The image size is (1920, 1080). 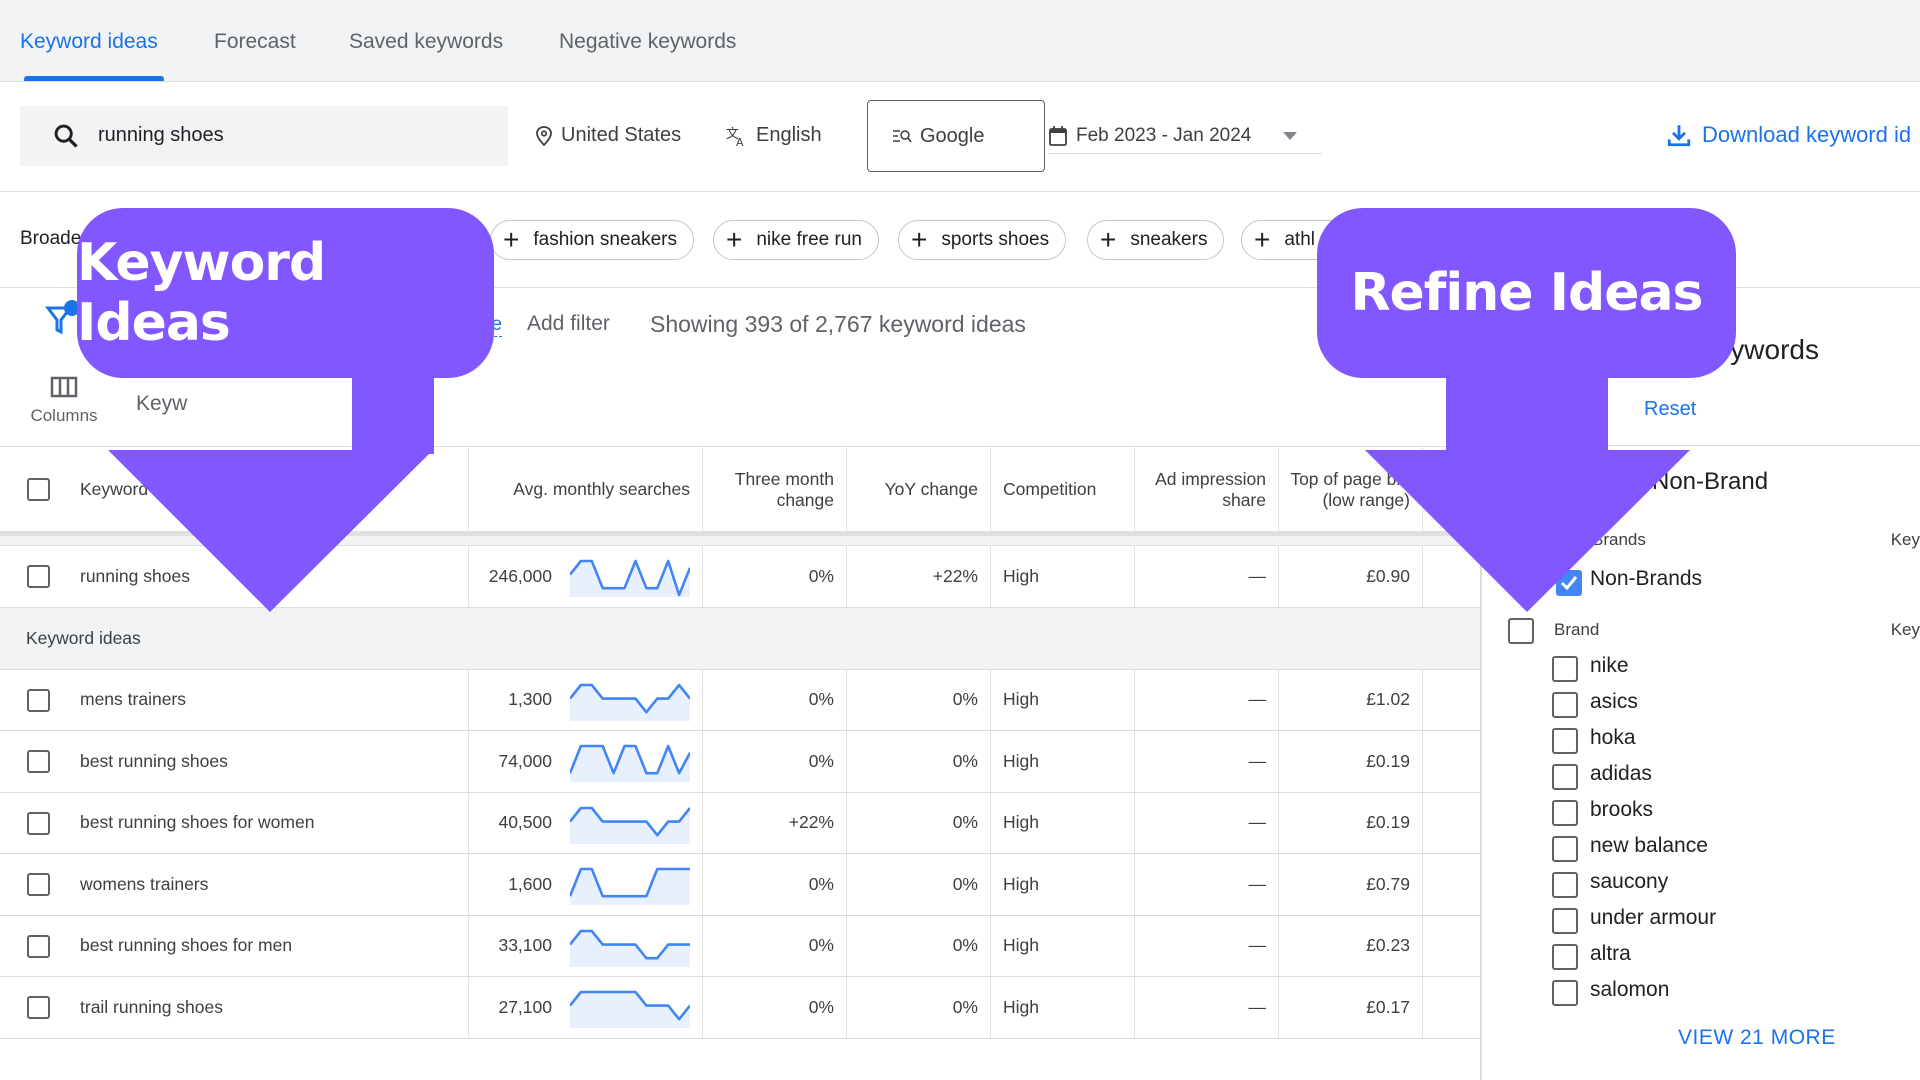 I want to click on refine-ideas-callout: Refine Ideas, so click(x=1526, y=293).